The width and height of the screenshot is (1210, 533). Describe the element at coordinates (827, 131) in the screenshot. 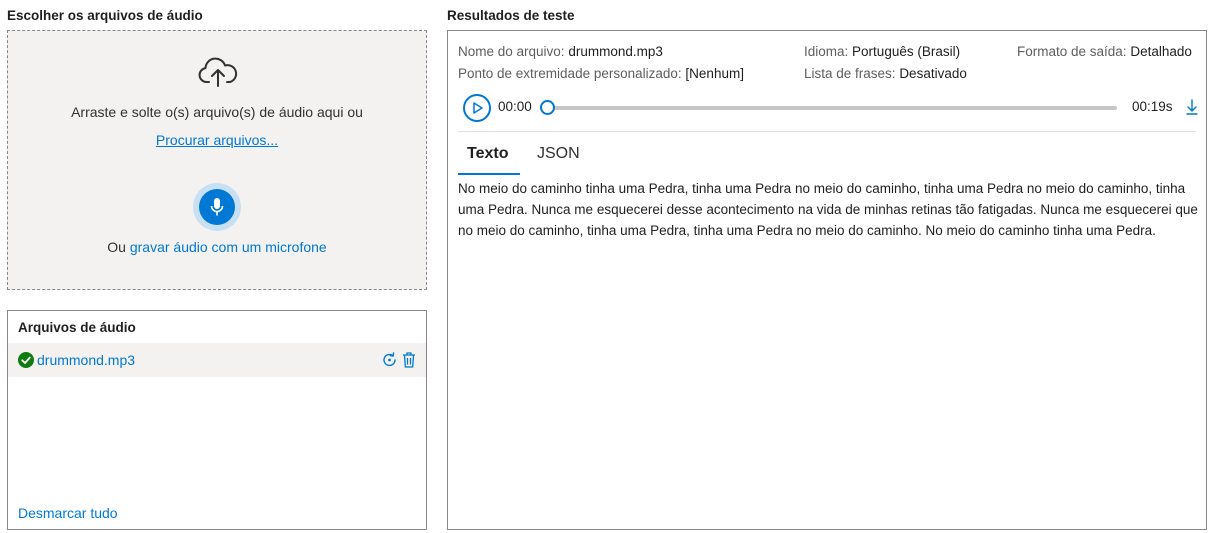

I see `divider` at that location.